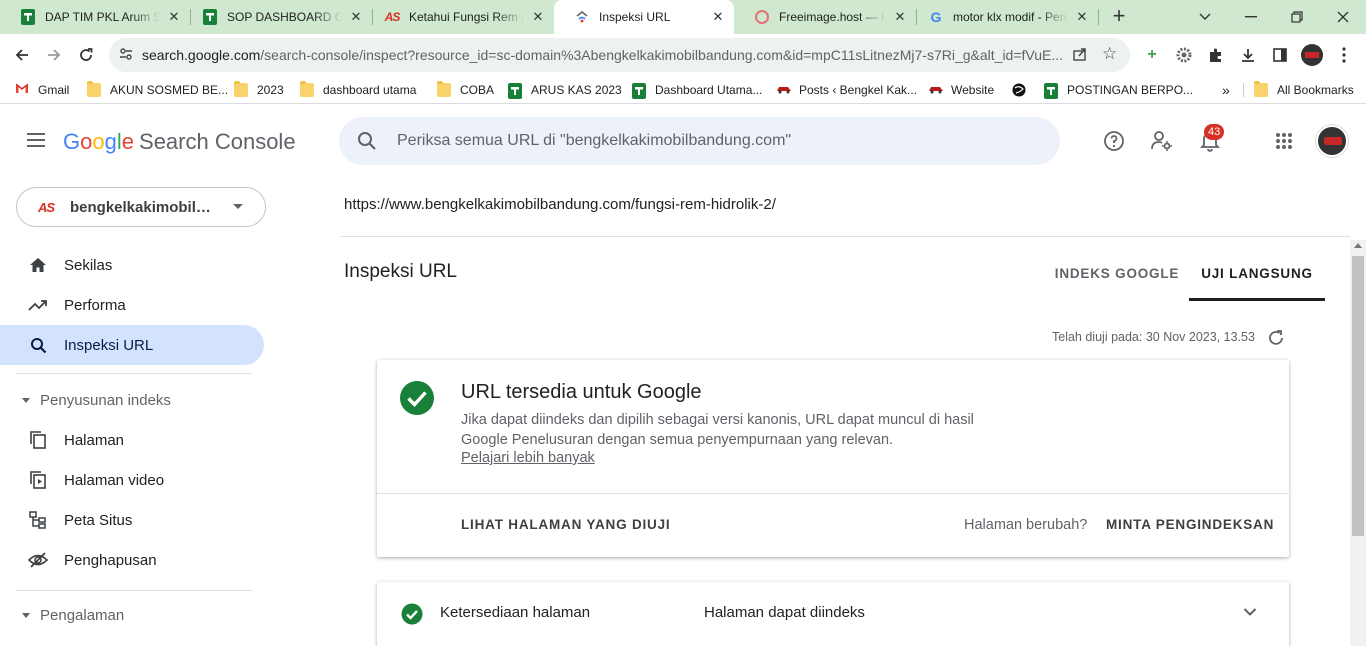 Image resolution: width=1366 pixels, height=646 pixels. I want to click on globe-dark-icon, so click(1019, 90).